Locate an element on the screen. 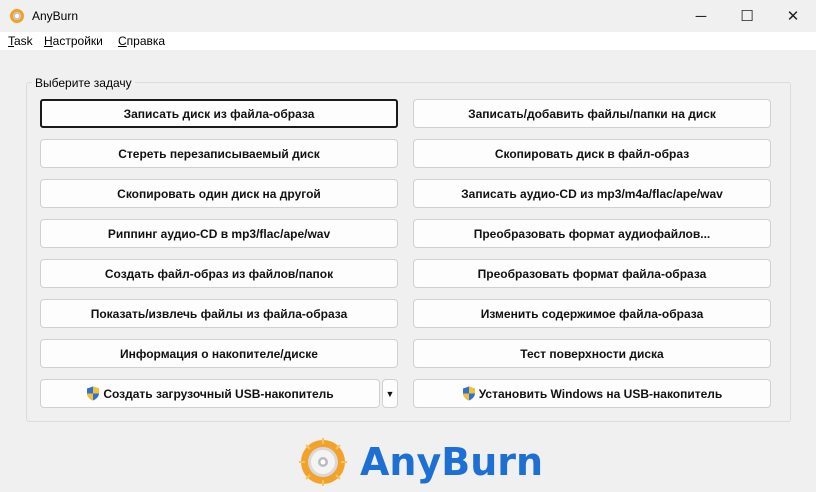 The height and width of the screenshot is (492, 816). install-windows-usb-button: Установить Windows на USB-накопитель is located at coordinates (592, 393).